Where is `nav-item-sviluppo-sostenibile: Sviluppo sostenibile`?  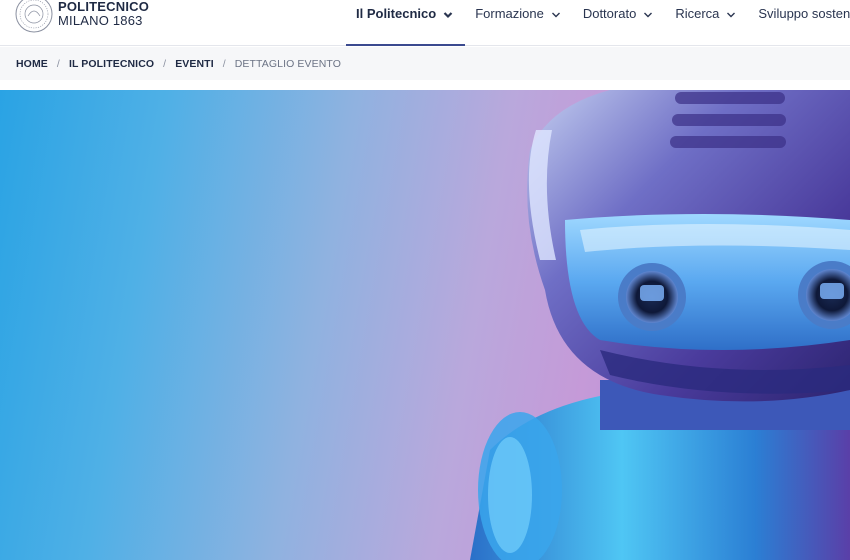 nav-item-sviluppo-sostenibile: Sviluppo sostenibile is located at coordinates (799, 23).